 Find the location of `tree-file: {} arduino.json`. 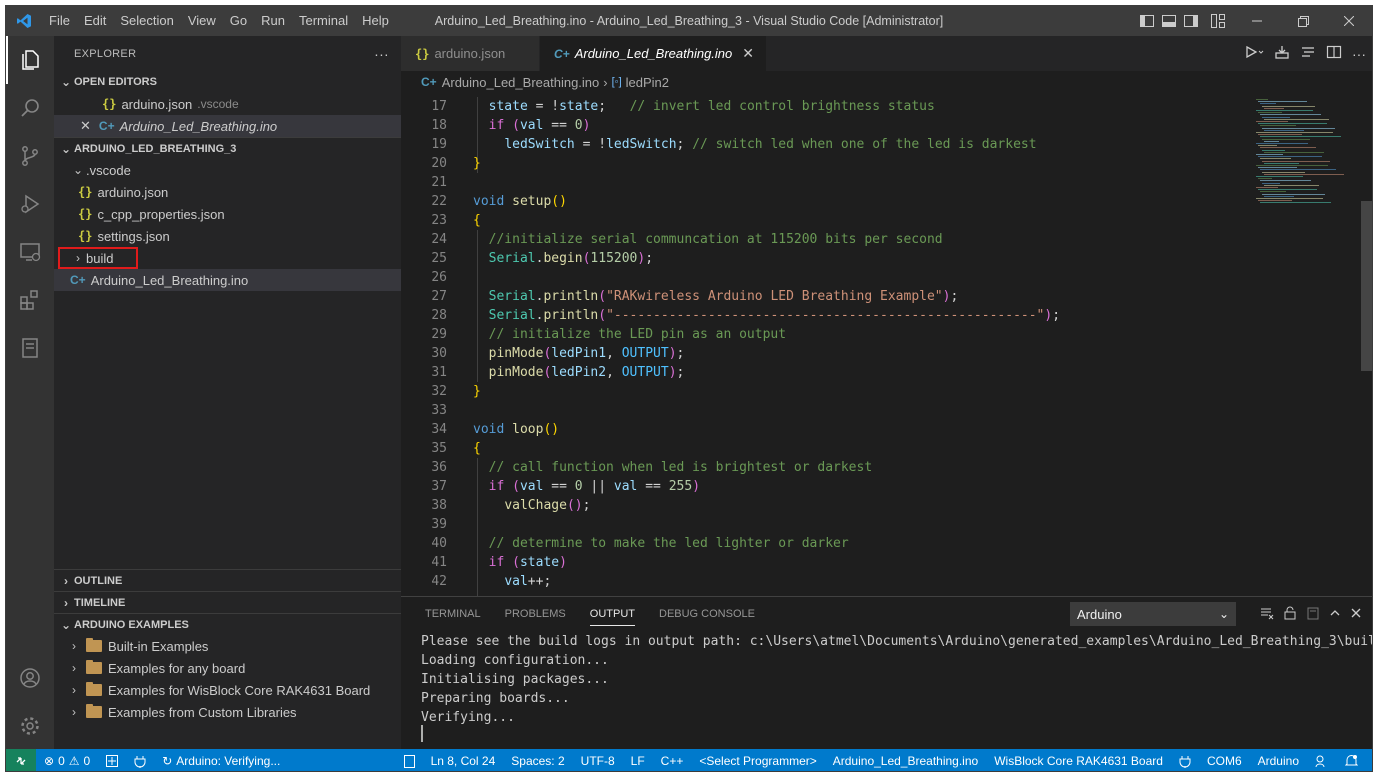

tree-file: {} arduino.json is located at coordinates (227, 192).